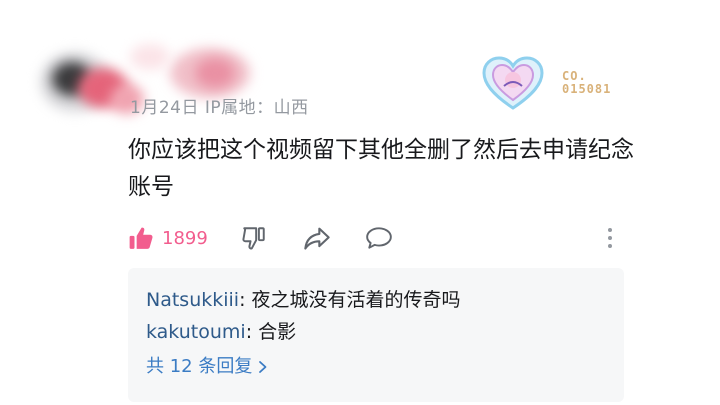 This screenshot has width=720, height=405. Describe the element at coordinates (376, 367) in the screenshot. I see `view-all-replies-link: 共 12 条回复` at that location.